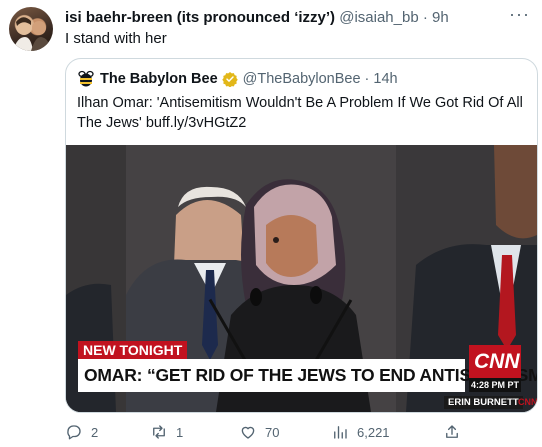 The width and height of the screenshot is (542, 447). Describe the element at coordinates (527, 402) in the screenshot. I see `cnn-small-logo: CNN` at that location.